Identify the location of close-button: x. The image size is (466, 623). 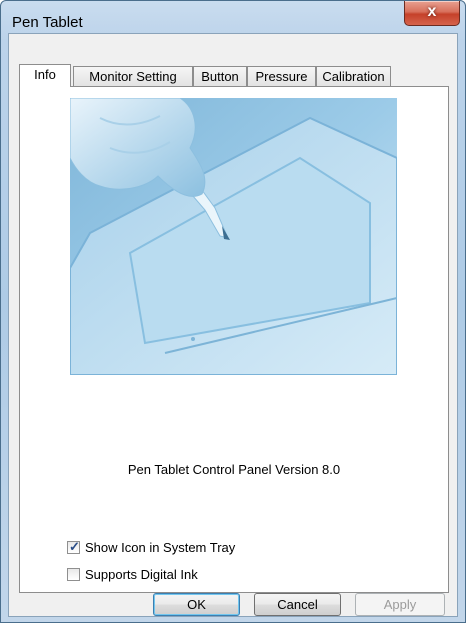
(432, 13).